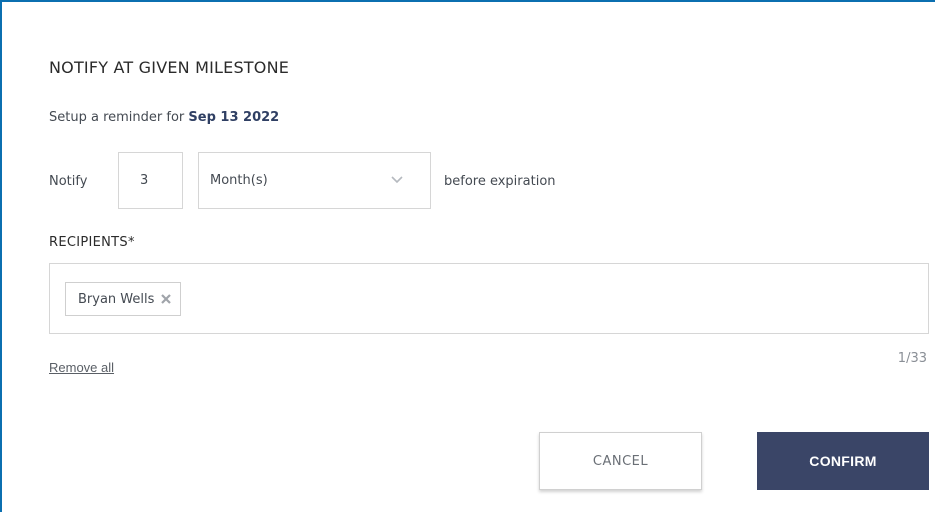  I want to click on recipients-input: Bryan Wells, so click(489, 298).